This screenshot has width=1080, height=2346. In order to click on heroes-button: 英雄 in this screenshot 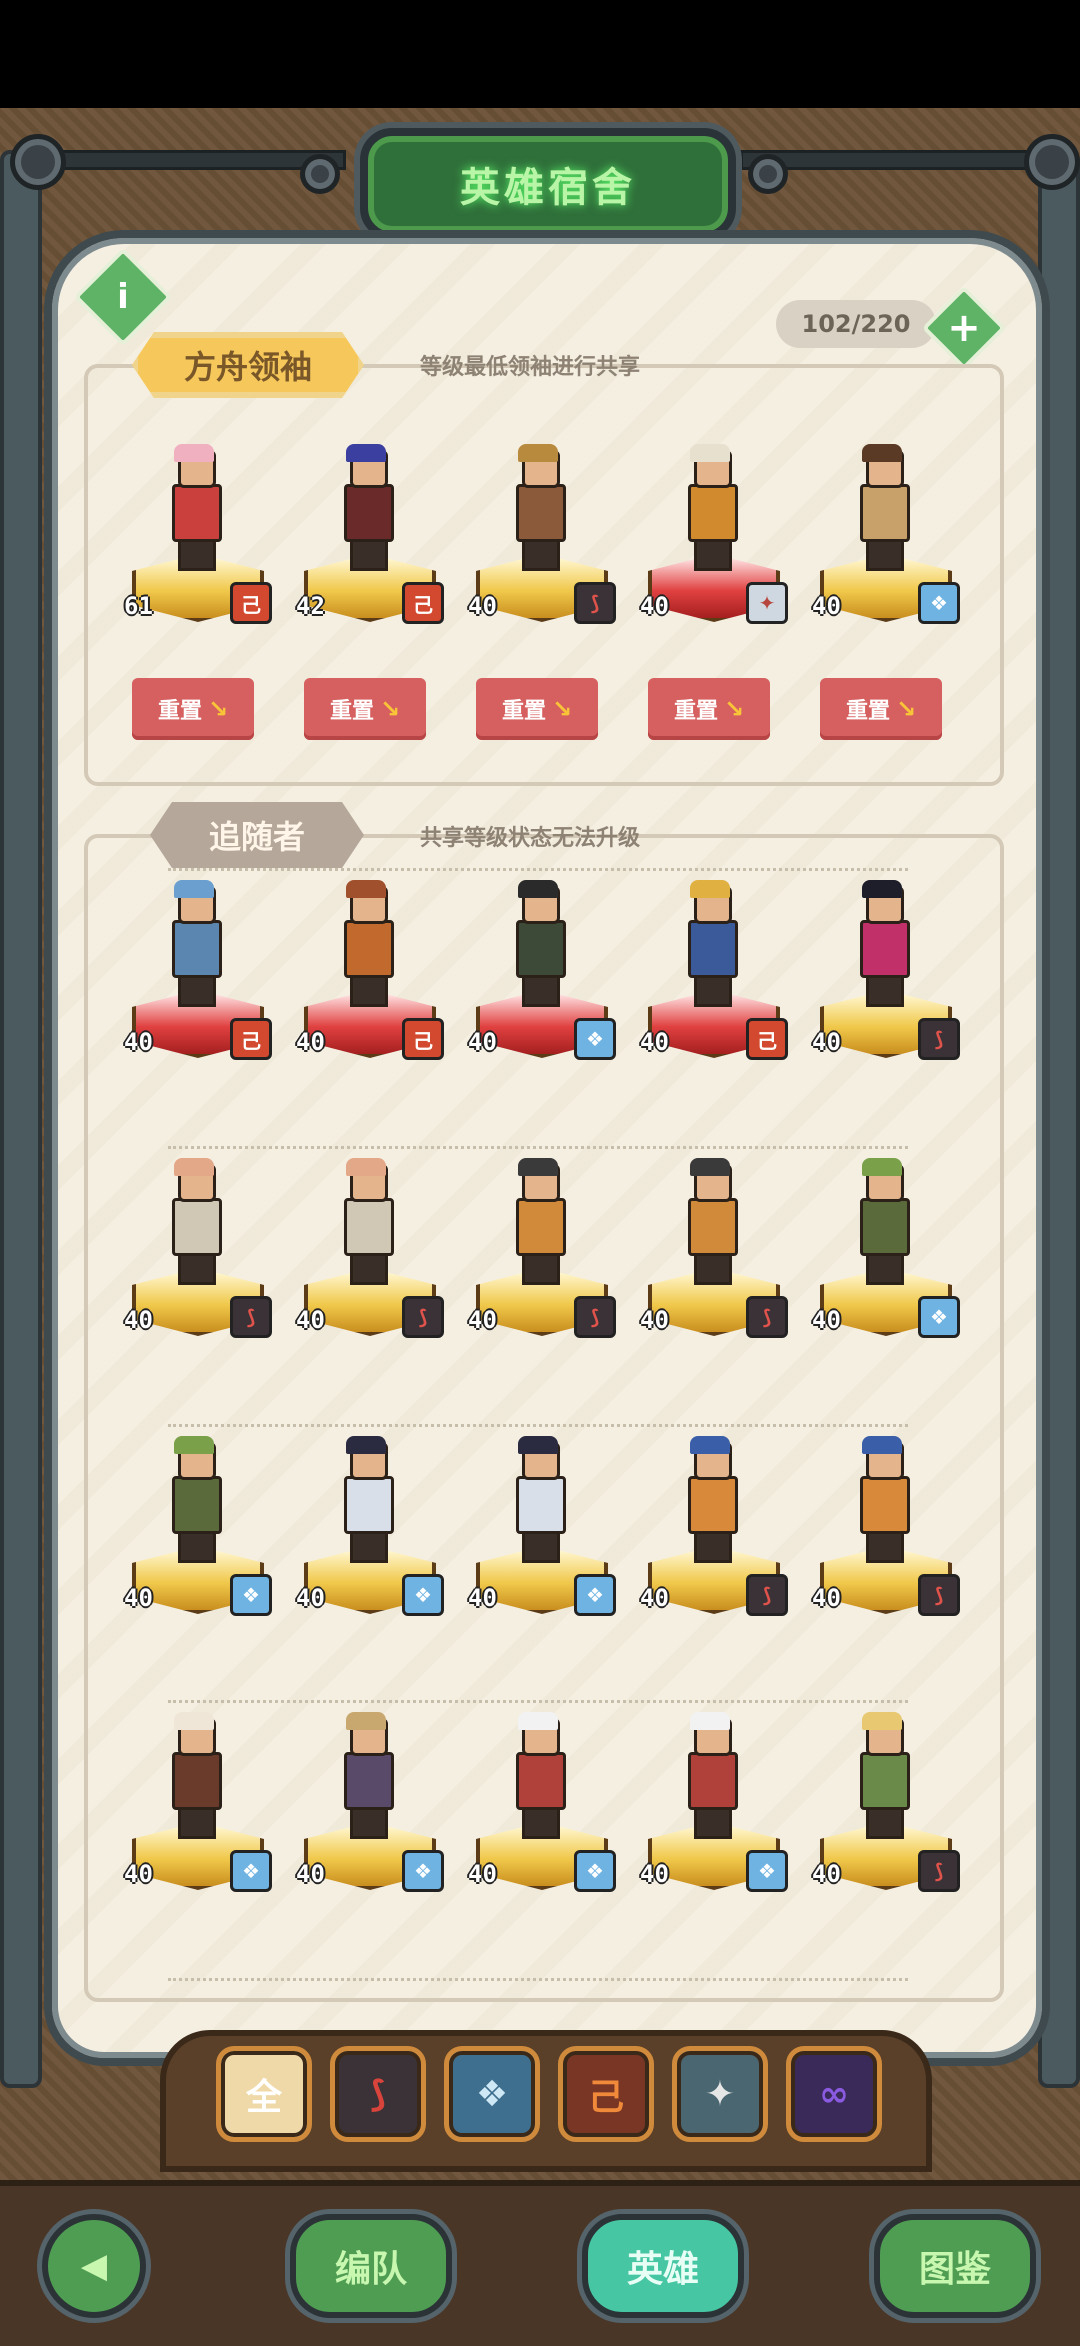, I will do `click(663, 2266)`.